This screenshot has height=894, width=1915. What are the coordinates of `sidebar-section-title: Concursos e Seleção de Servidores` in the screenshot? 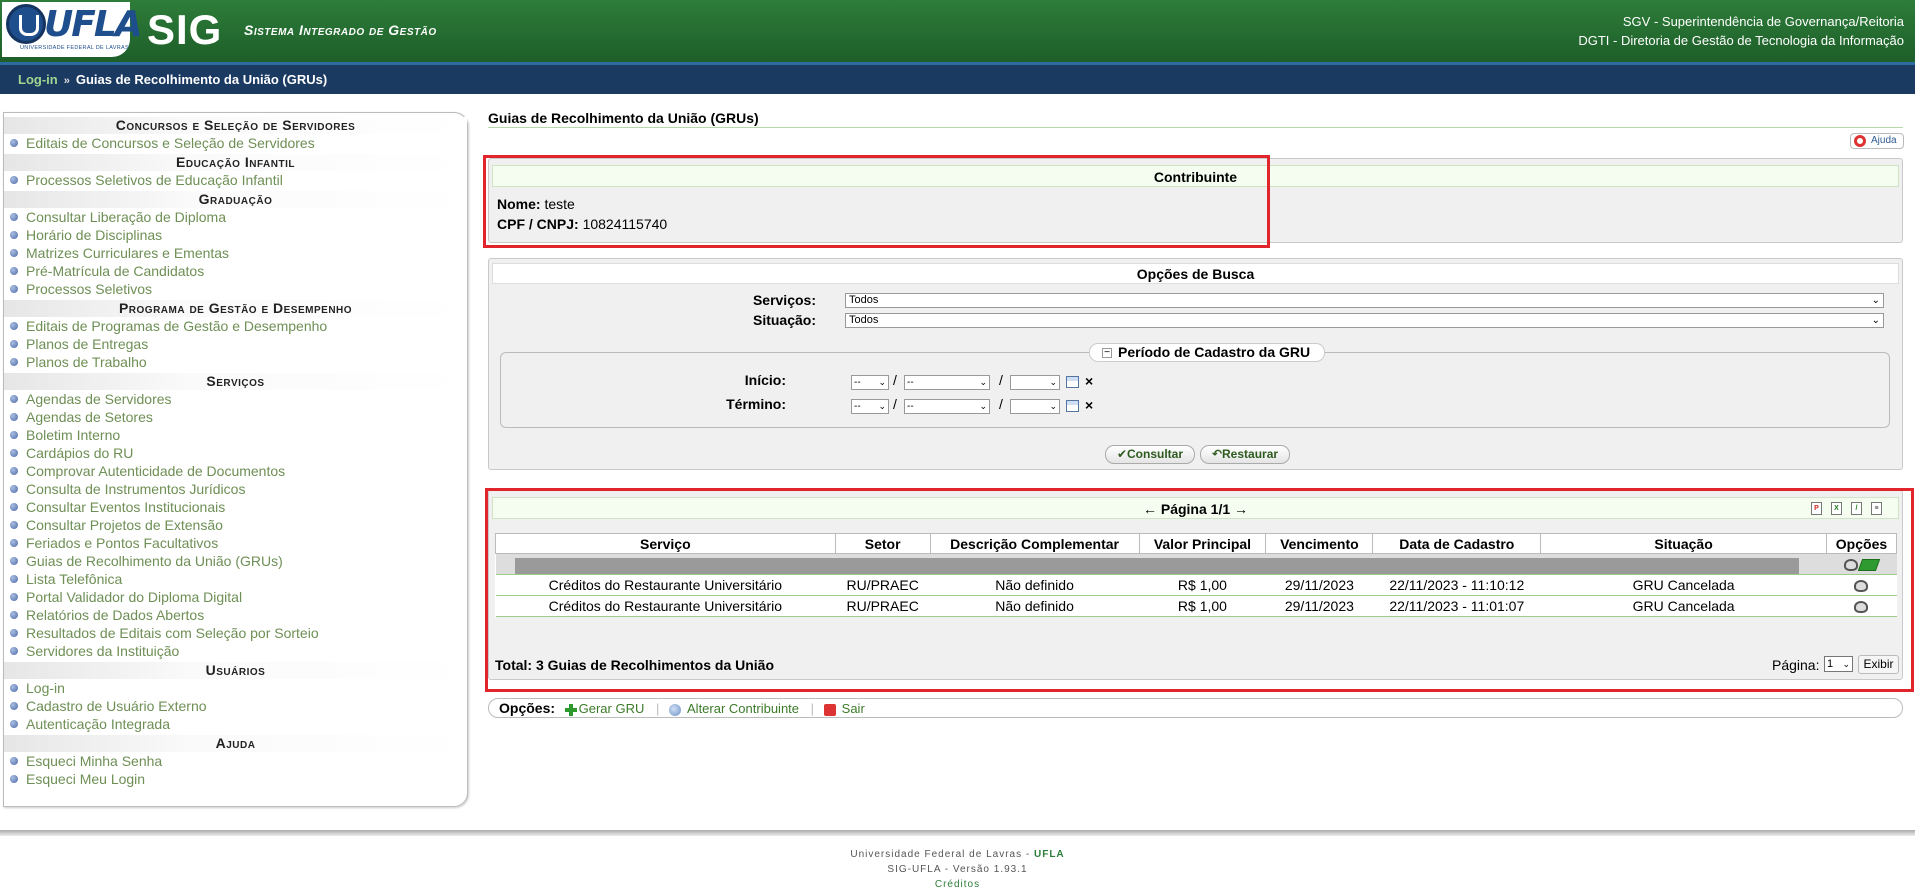 It's located at (235, 125).